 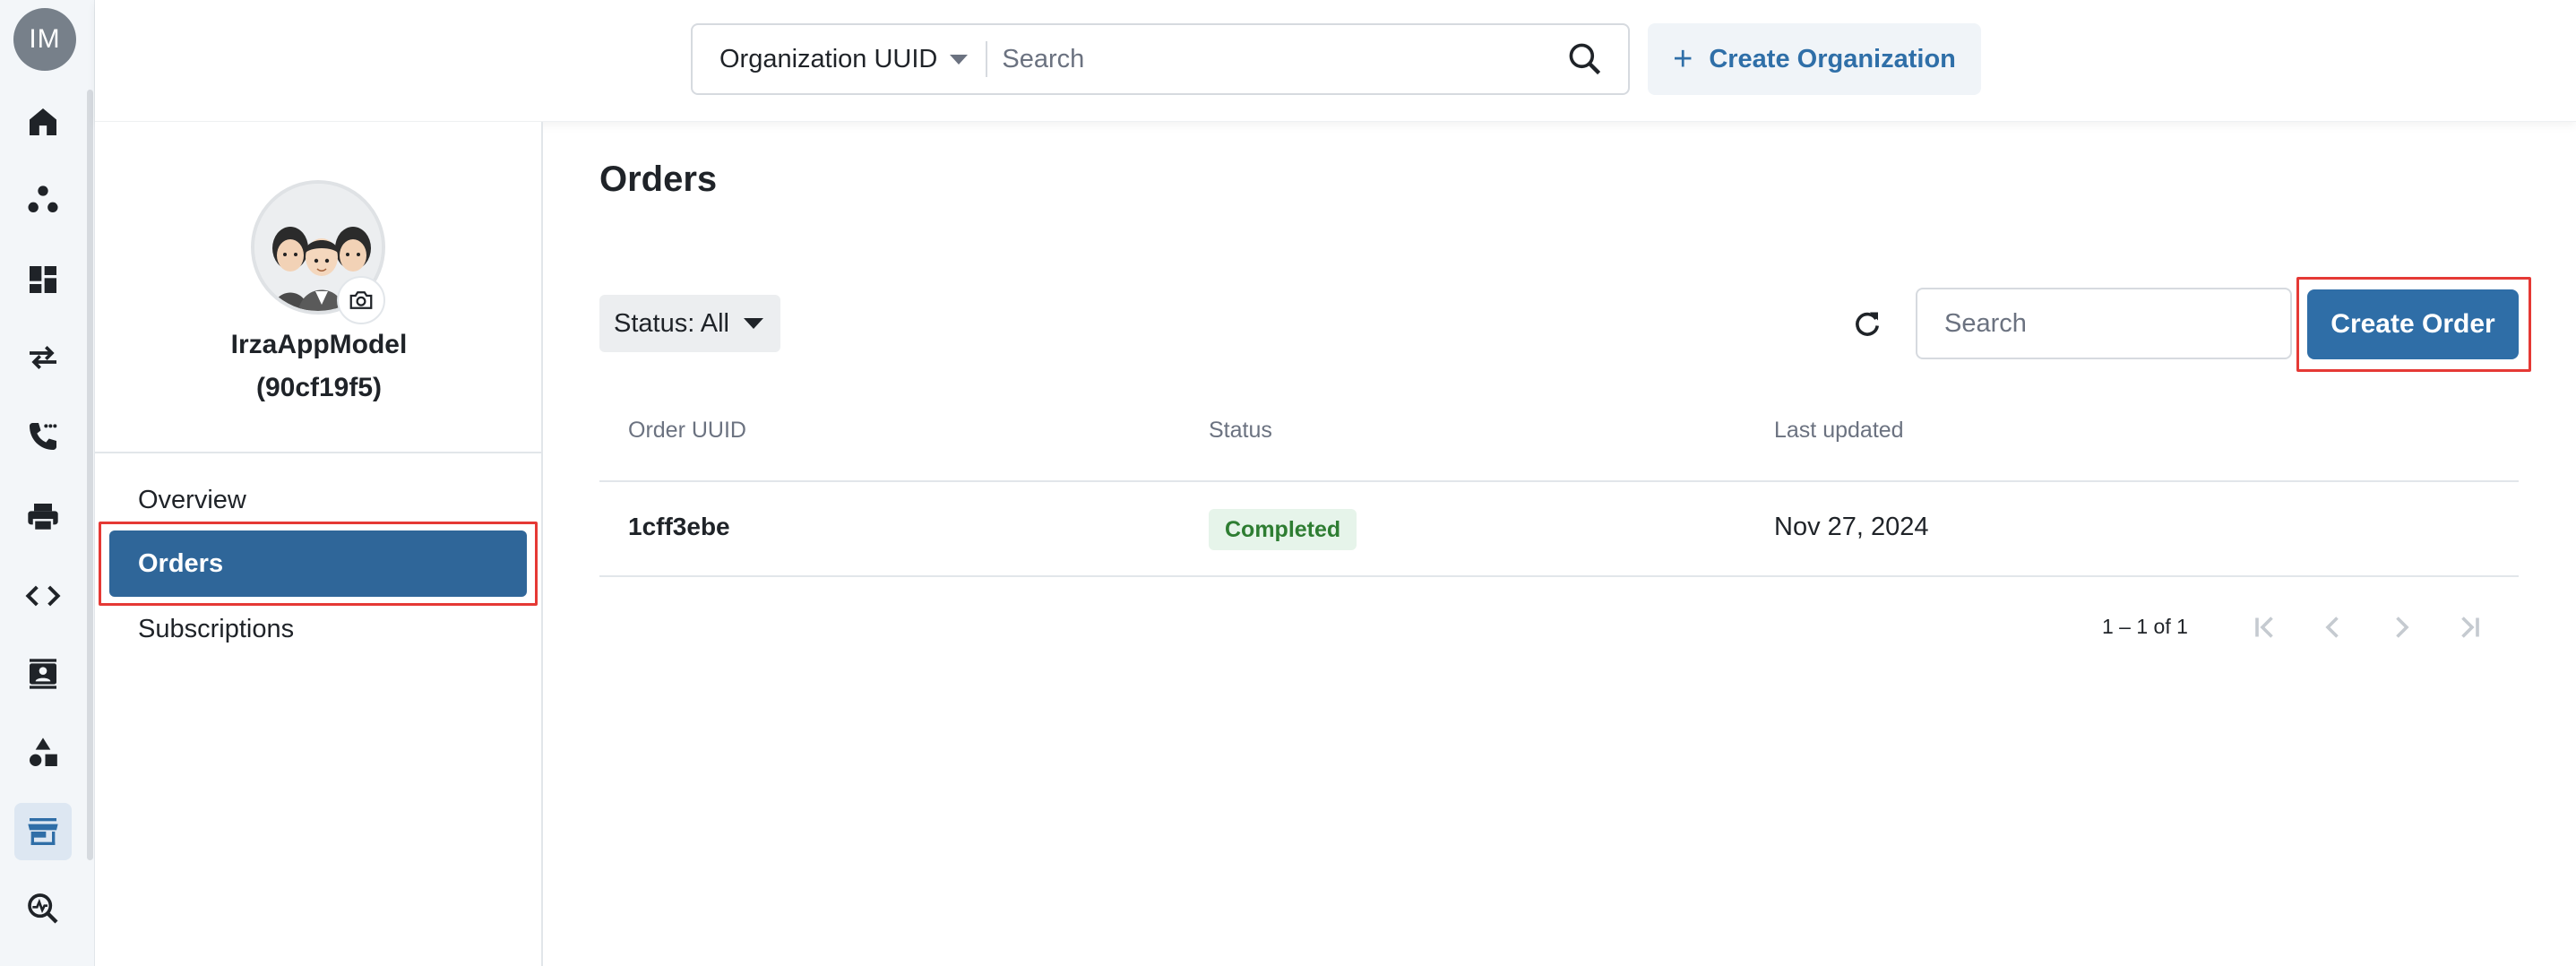 I want to click on top-bar: Organization UUID + Create Organization, so click(x=1335, y=61).